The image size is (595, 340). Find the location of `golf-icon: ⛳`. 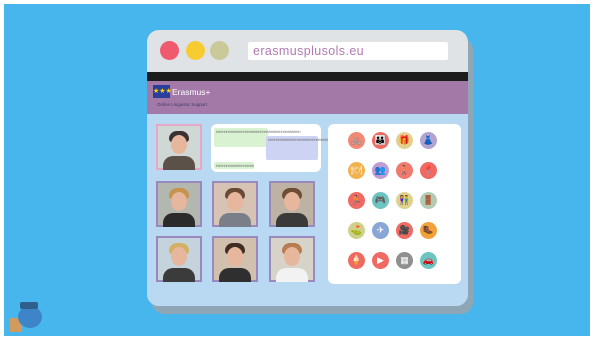

golf-icon: ⛳ is located at coordinates (356, 230).